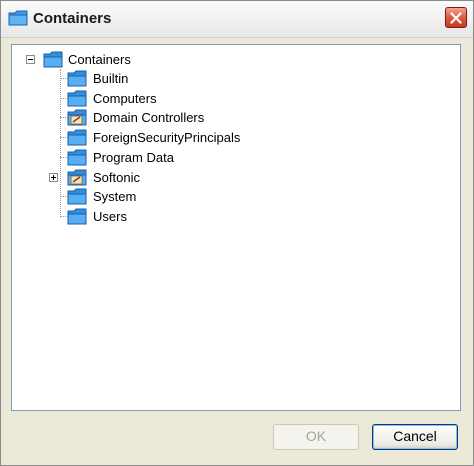 This screenshot has width=474, height=466. Describe the element at coordinates (60, 143) in the screenshot. I see `tree-connector` at that location.